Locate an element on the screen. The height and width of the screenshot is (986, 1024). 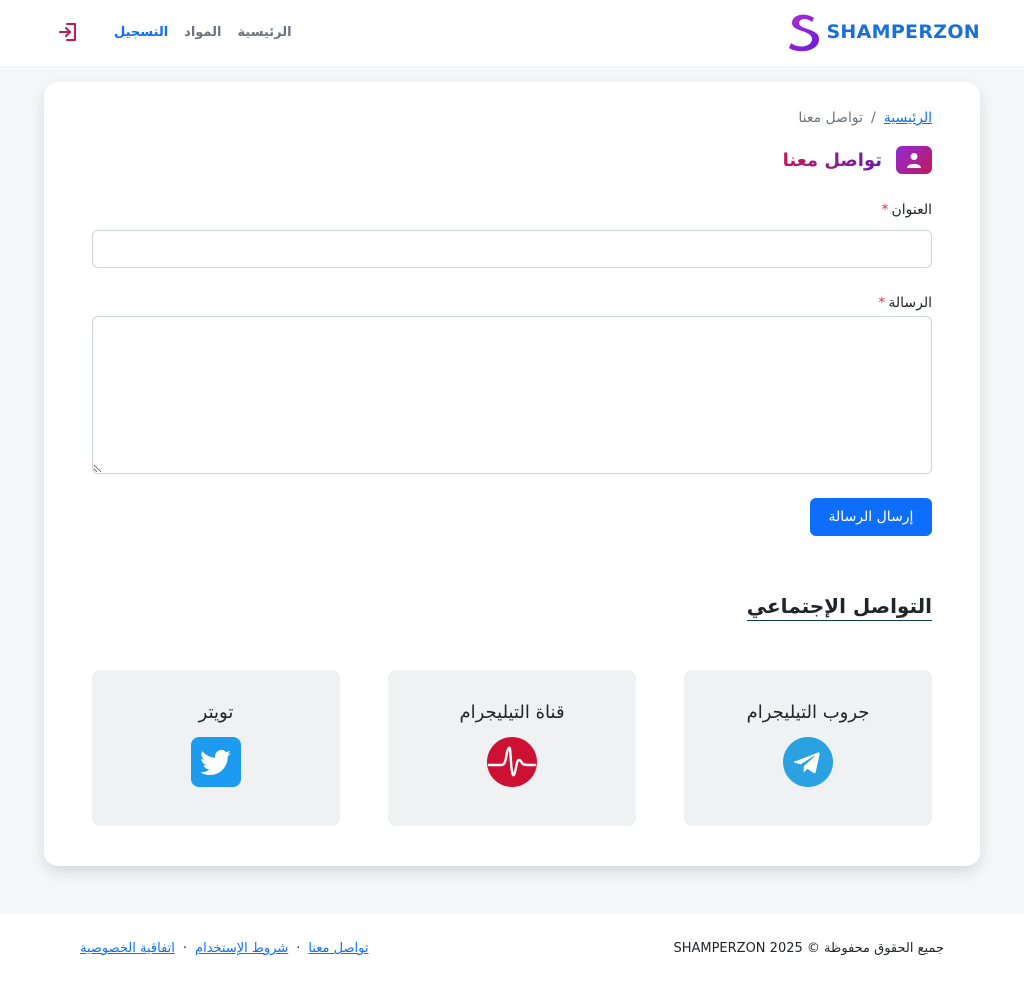
user-icon is located at coordinates (914, 160).